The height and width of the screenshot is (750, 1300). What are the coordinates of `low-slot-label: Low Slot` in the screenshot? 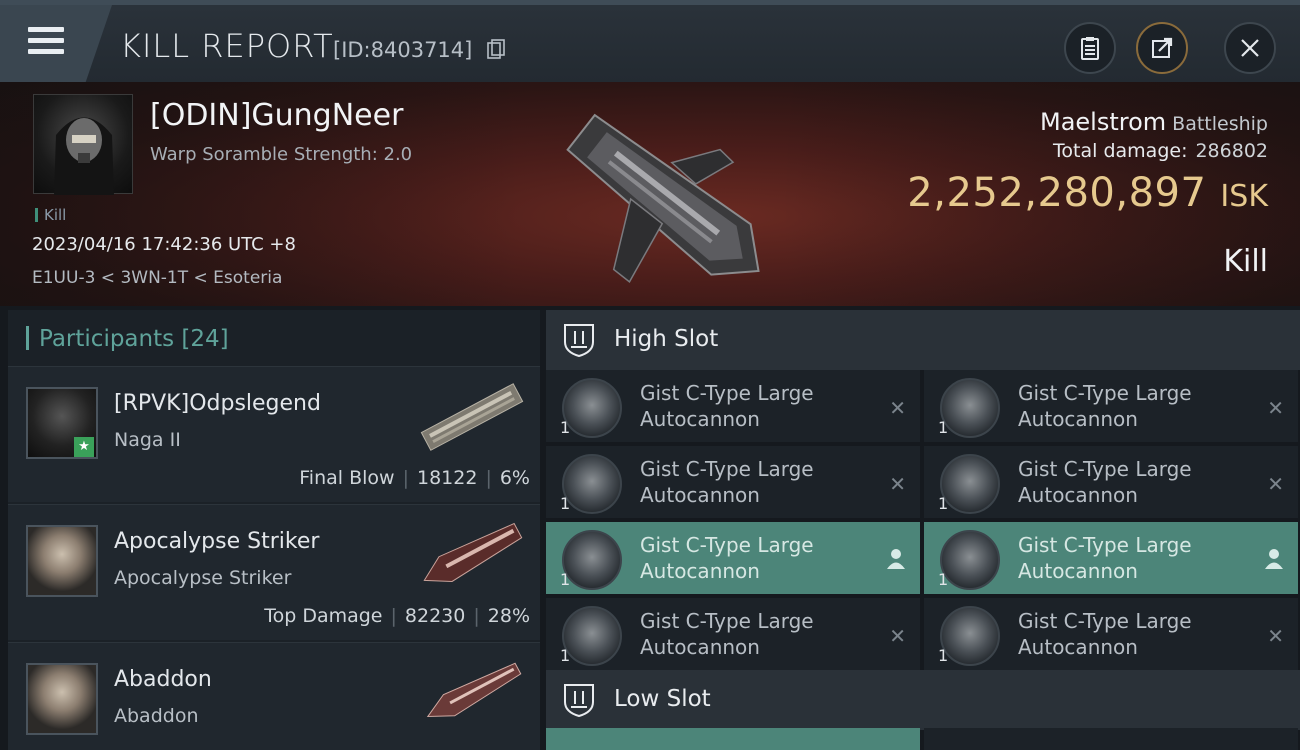 It's located at (662, 699).